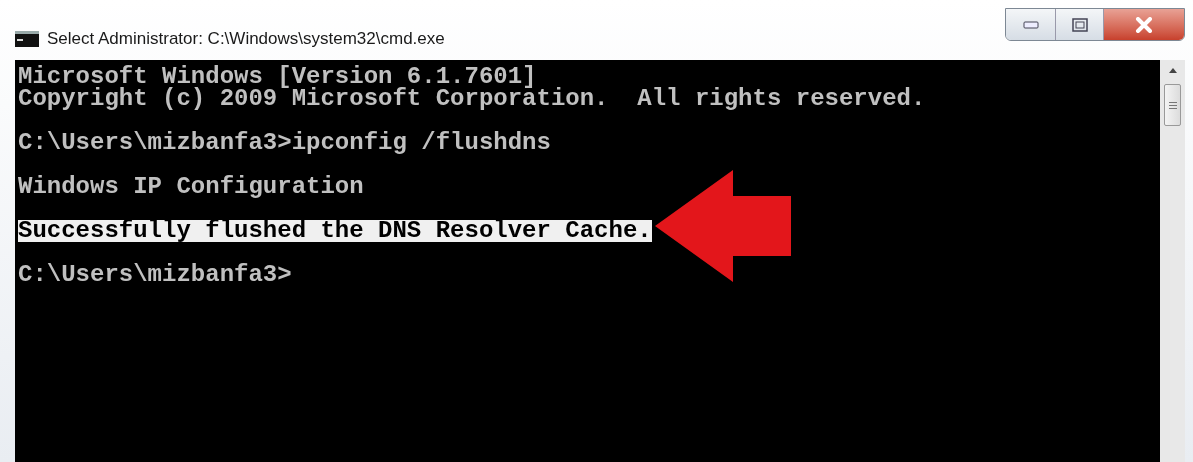 Image resolution: width=1193 pixels, height=462 pixels. I want to click on console-app-icon, so click(27, 38).